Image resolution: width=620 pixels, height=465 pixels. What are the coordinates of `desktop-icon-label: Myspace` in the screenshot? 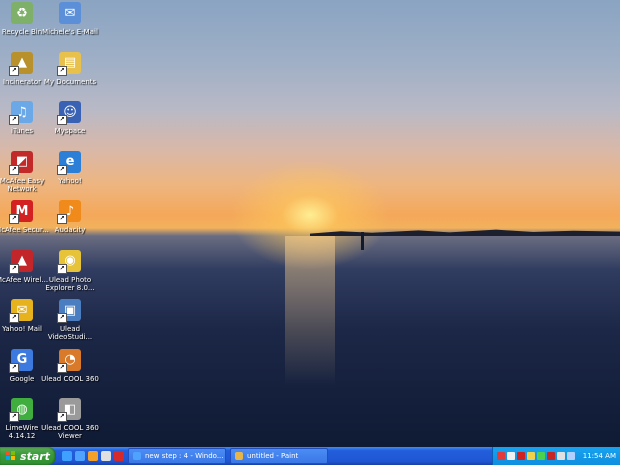 It's located at (70, 131).